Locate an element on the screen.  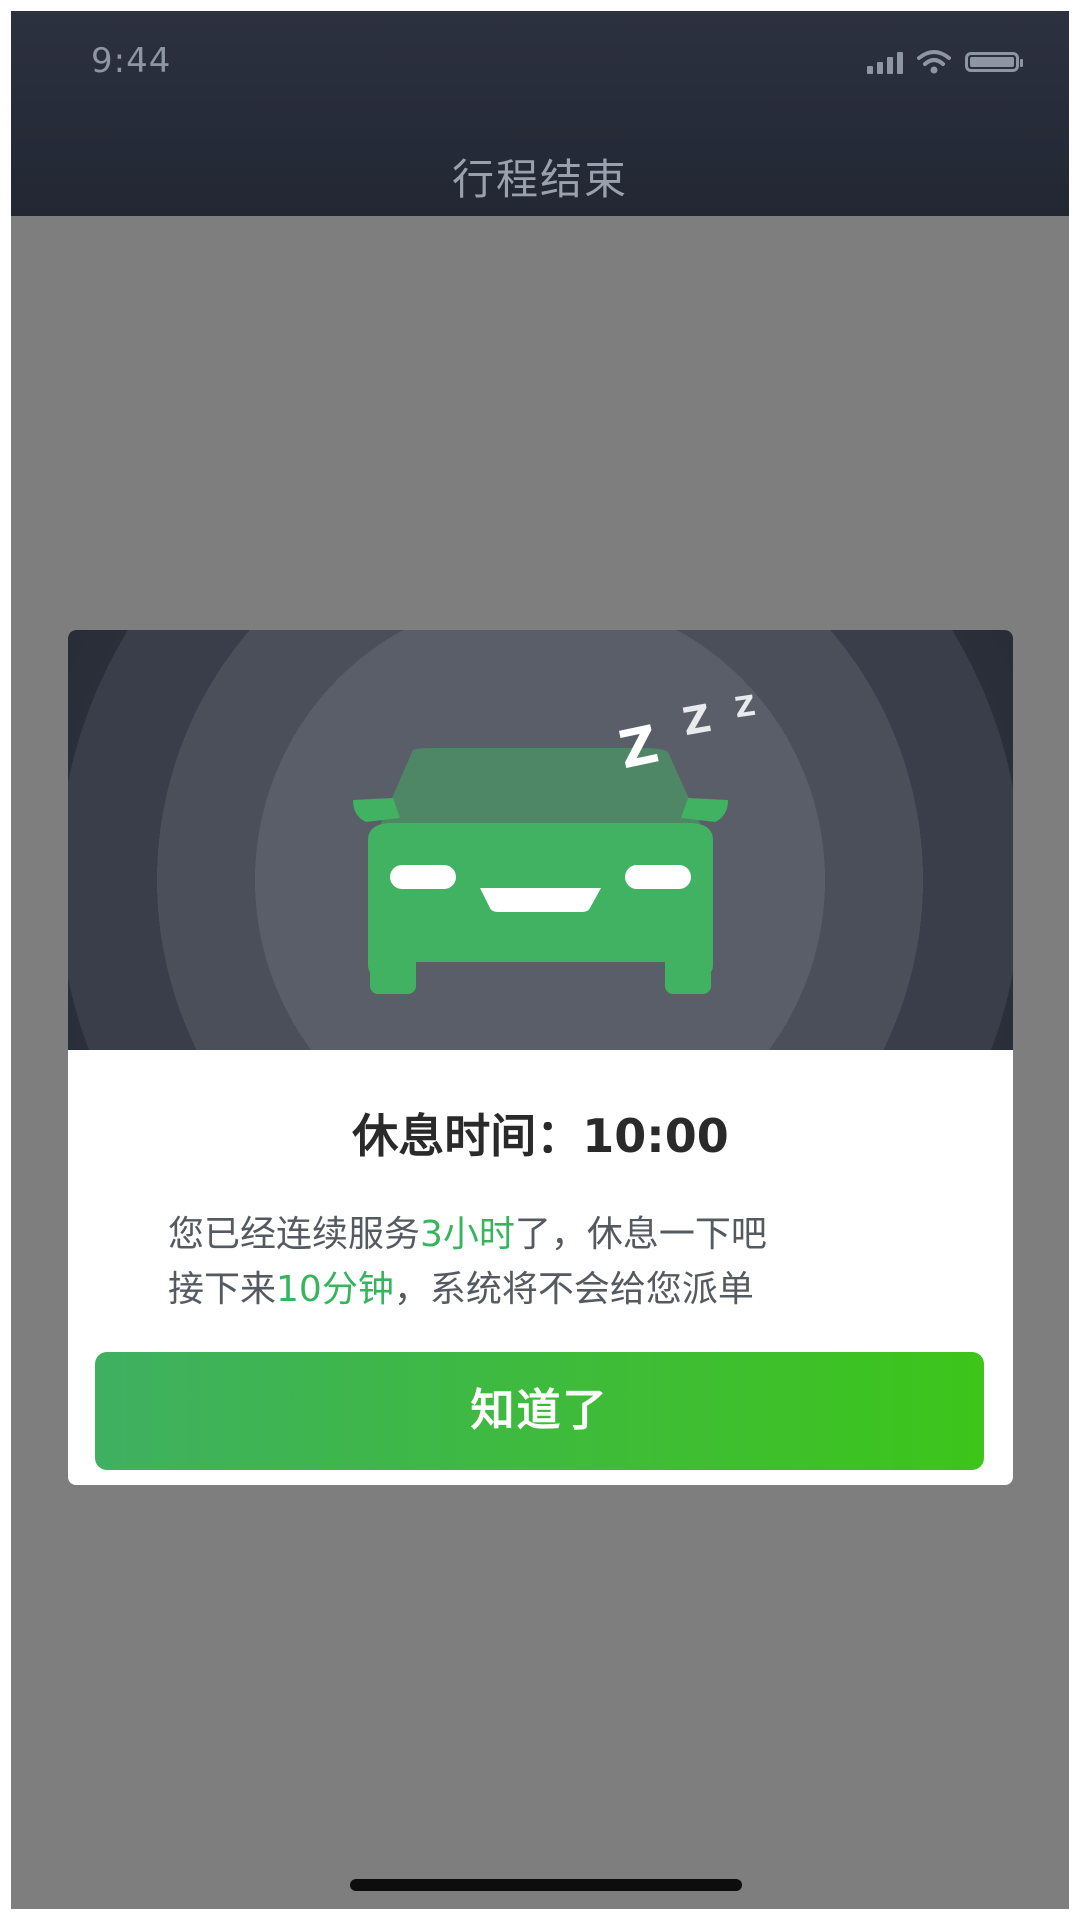
service-duration-text: 您已经连续服务3小时了，休息一下吧 is located at coordinates (570, 1231).